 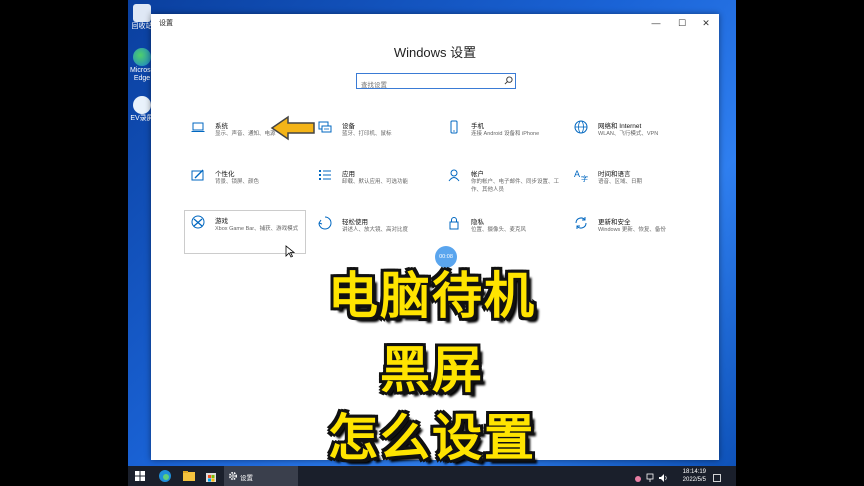 I want to click on tile-title: 应用, so click(x=348, y=174).